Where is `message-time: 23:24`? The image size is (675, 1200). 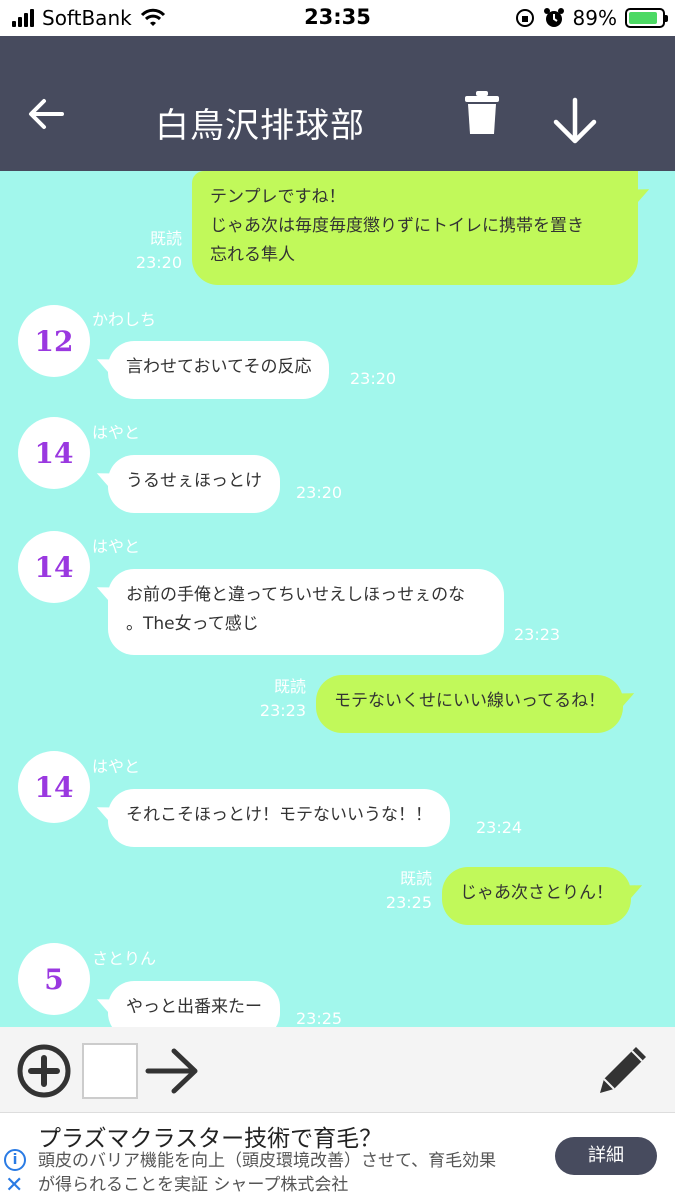 message-time: 23:24 is located at coordinates (499, 827).